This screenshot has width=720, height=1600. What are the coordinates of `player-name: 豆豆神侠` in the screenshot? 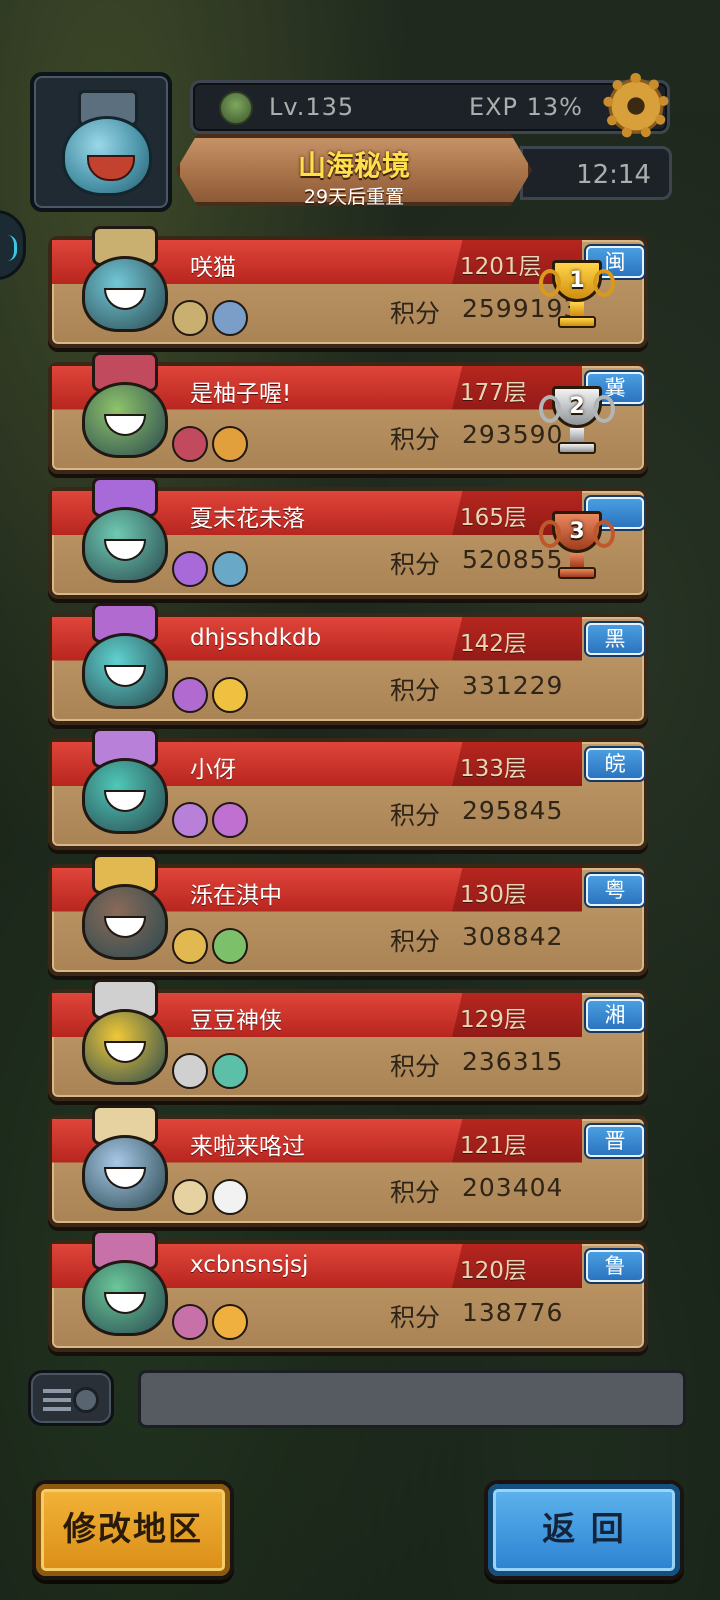 It's located at (236, 1021).